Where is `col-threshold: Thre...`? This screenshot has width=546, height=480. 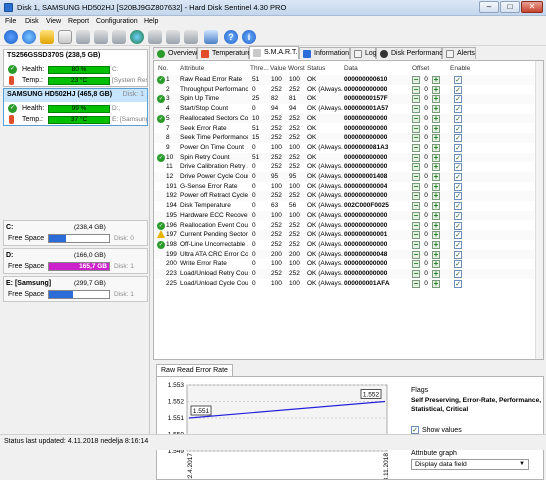 col-threshold: Thre... is located at coordinates (259, 68).